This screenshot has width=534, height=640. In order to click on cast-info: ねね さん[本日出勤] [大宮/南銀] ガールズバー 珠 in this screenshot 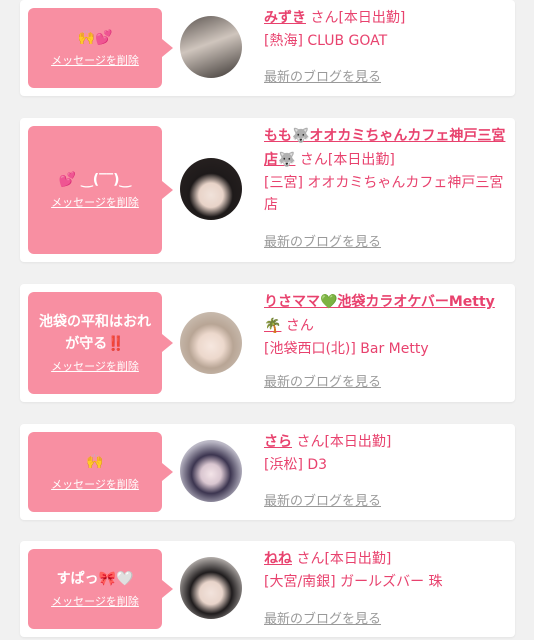, I will do `click(386, 570)`.